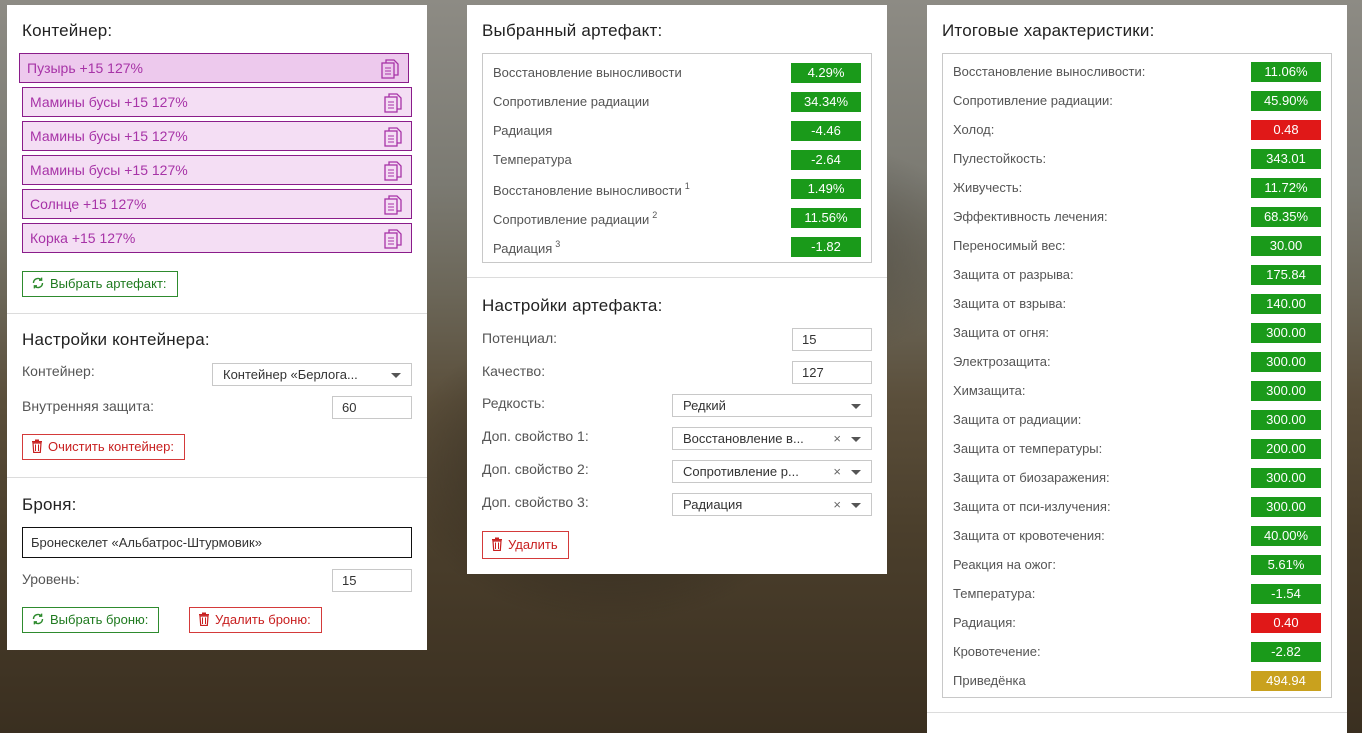 Image resolution: width=1362 pixels, height=733 pixels. What do you see at coordinates (558, 244) in the screenshot?
I see `artifact-stat-footnote: 3` at bounding box center [558, 244].